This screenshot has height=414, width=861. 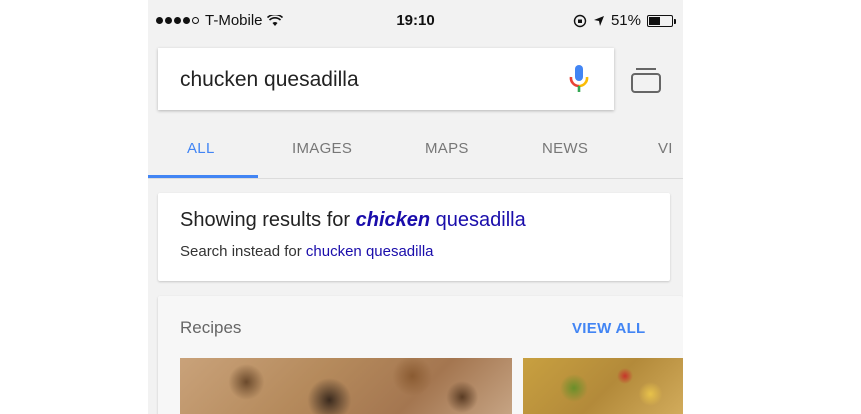 What do you see at coordinates (211, 327) in the screenshot?
I see `recipes-heading: Recipes` at bounding box center [211, 327].